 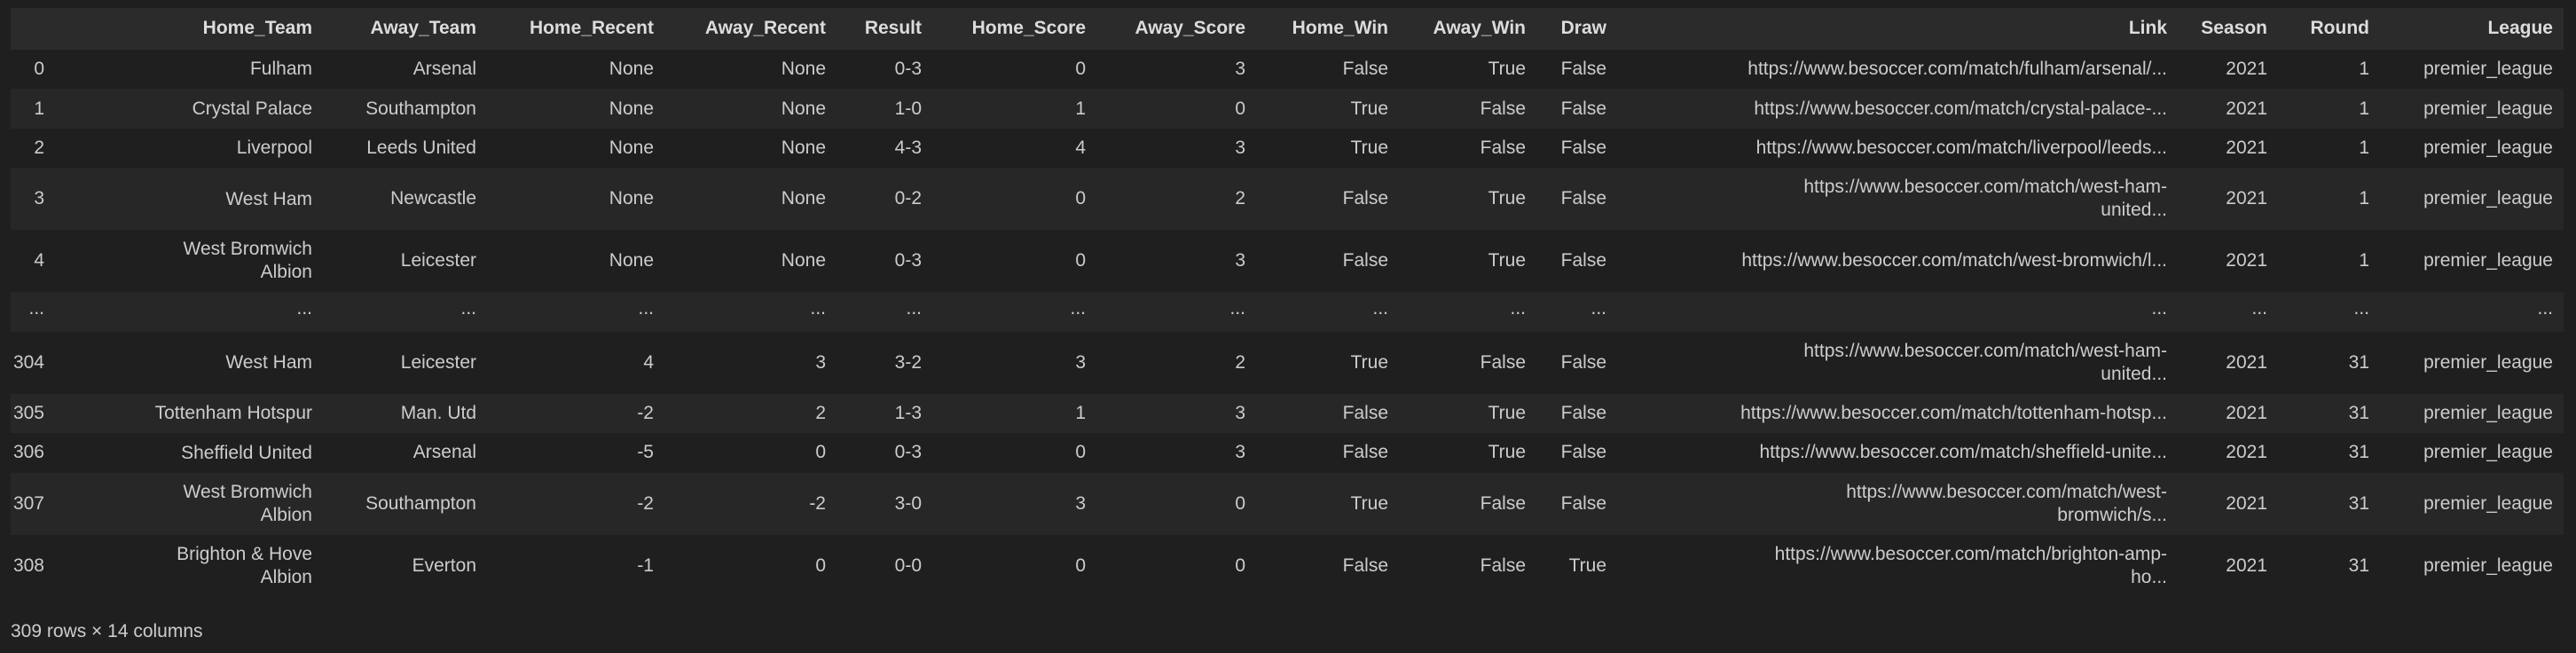 I want to click on row-index: 2, so click(x=39, y=148).